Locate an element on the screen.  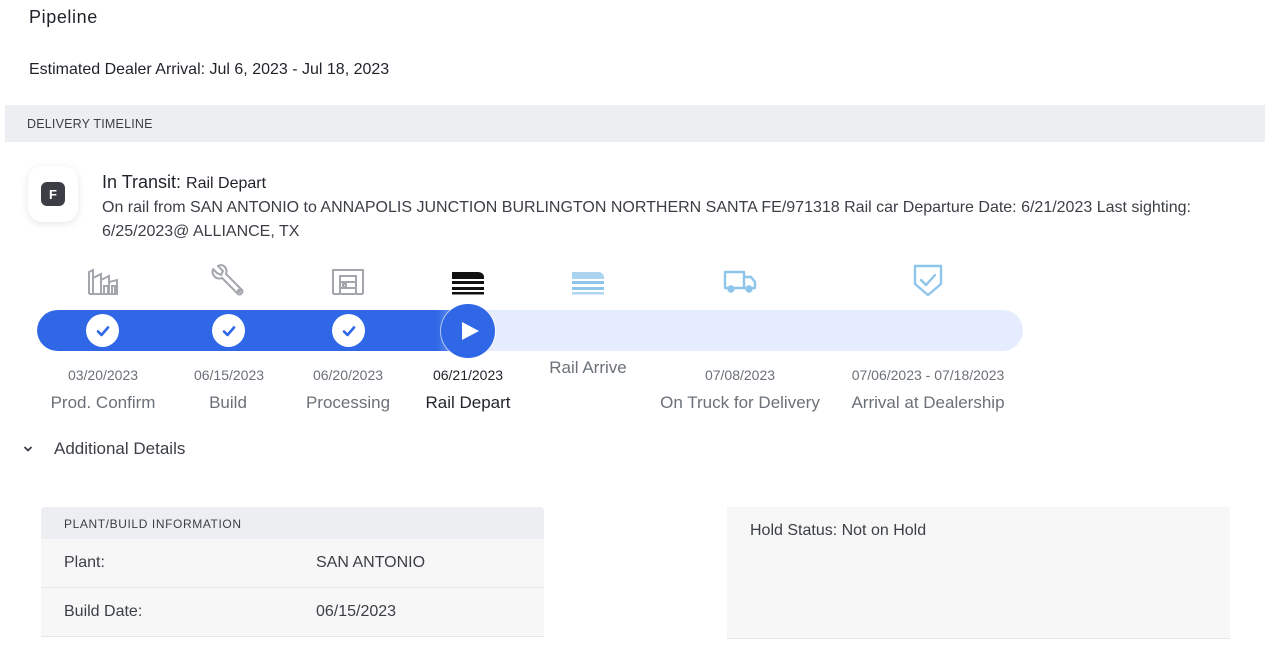
build-date-value: 06/15/2023 is located at coordinates (356, 611).